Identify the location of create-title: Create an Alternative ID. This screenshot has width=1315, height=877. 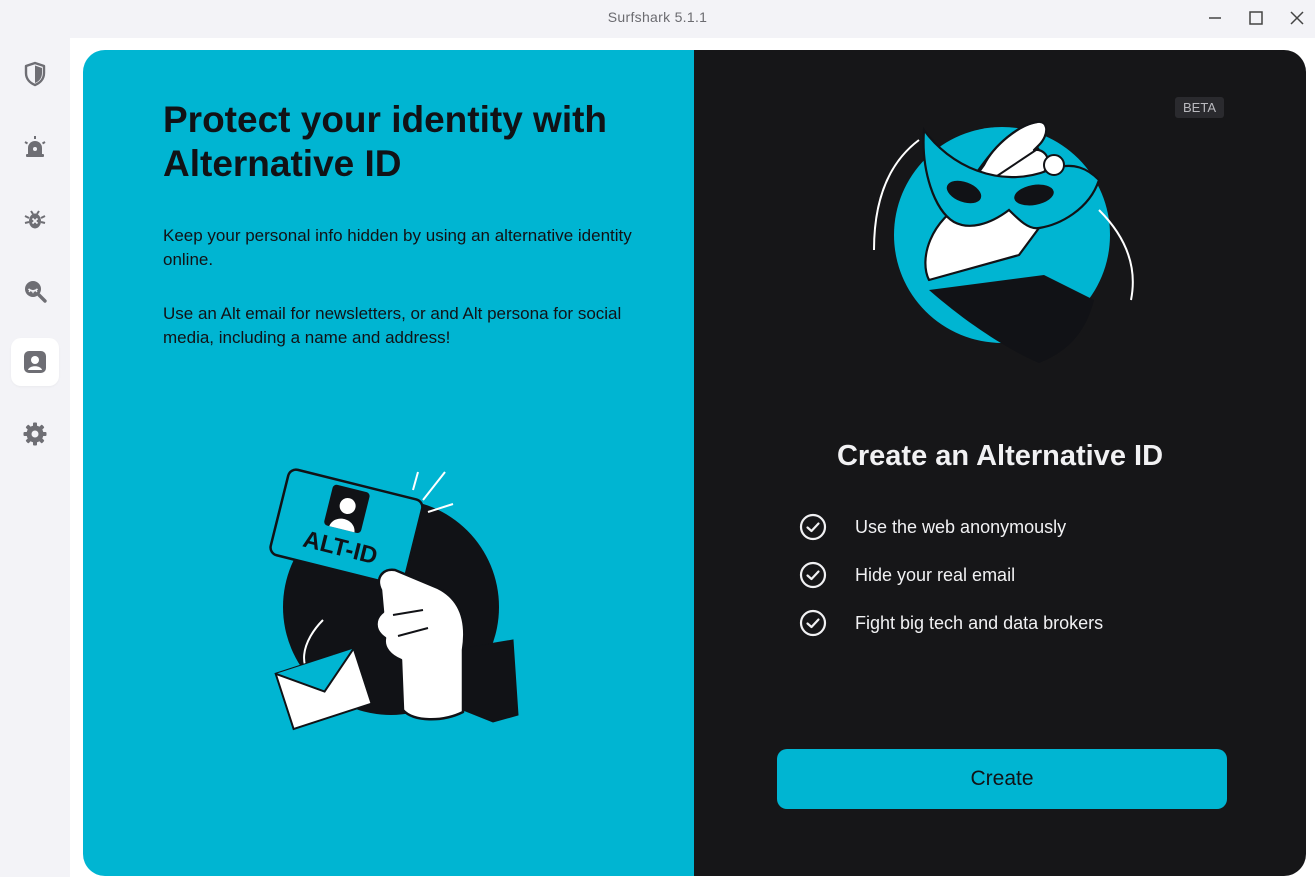
(1000, 456).